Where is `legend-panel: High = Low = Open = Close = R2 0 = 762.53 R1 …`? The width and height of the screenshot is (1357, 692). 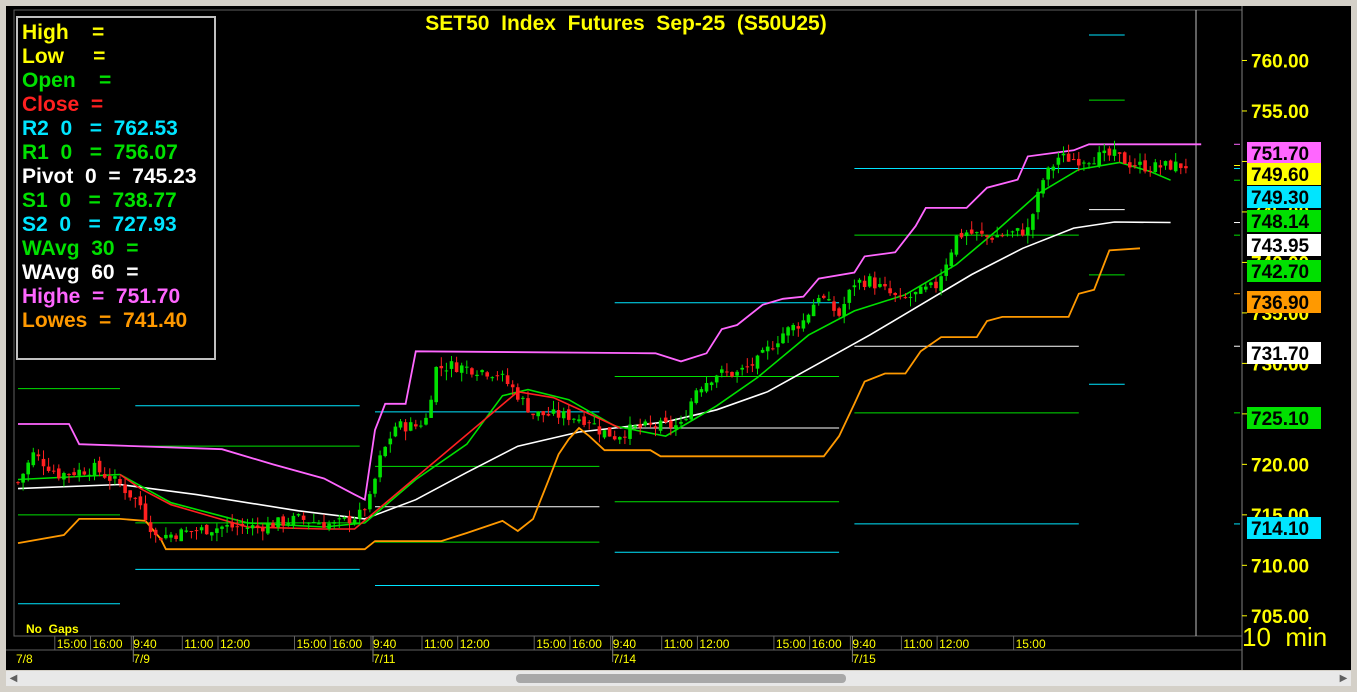 legend-panel: High = Low = Open = Close = R2 0 = 762.53 R1 … is located at coordinates (116, 188).